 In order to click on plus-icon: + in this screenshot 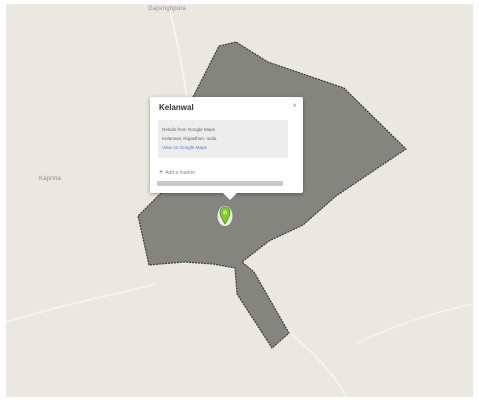, I will do `click(161, 172)`.